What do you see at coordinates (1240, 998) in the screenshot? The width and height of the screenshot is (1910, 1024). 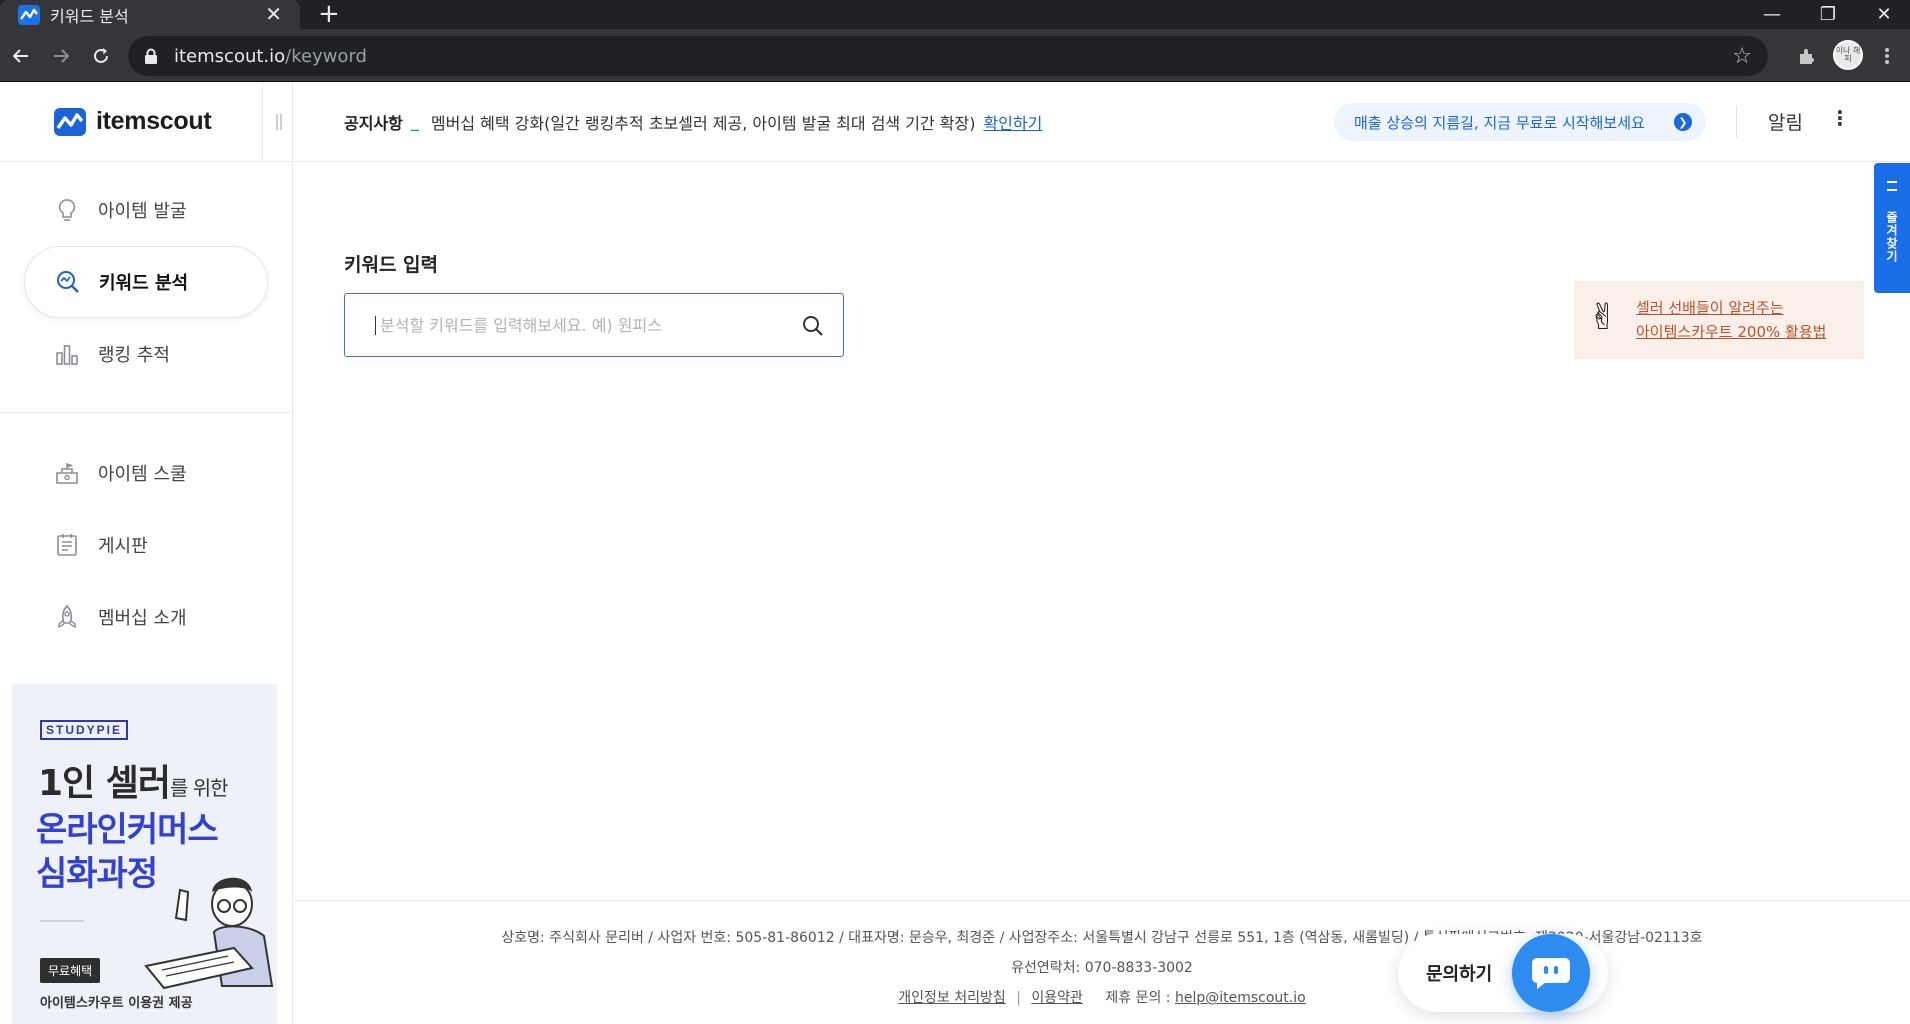 I see `contact-email-link: help@itemscout.io` at bounding box center [1240, 998].